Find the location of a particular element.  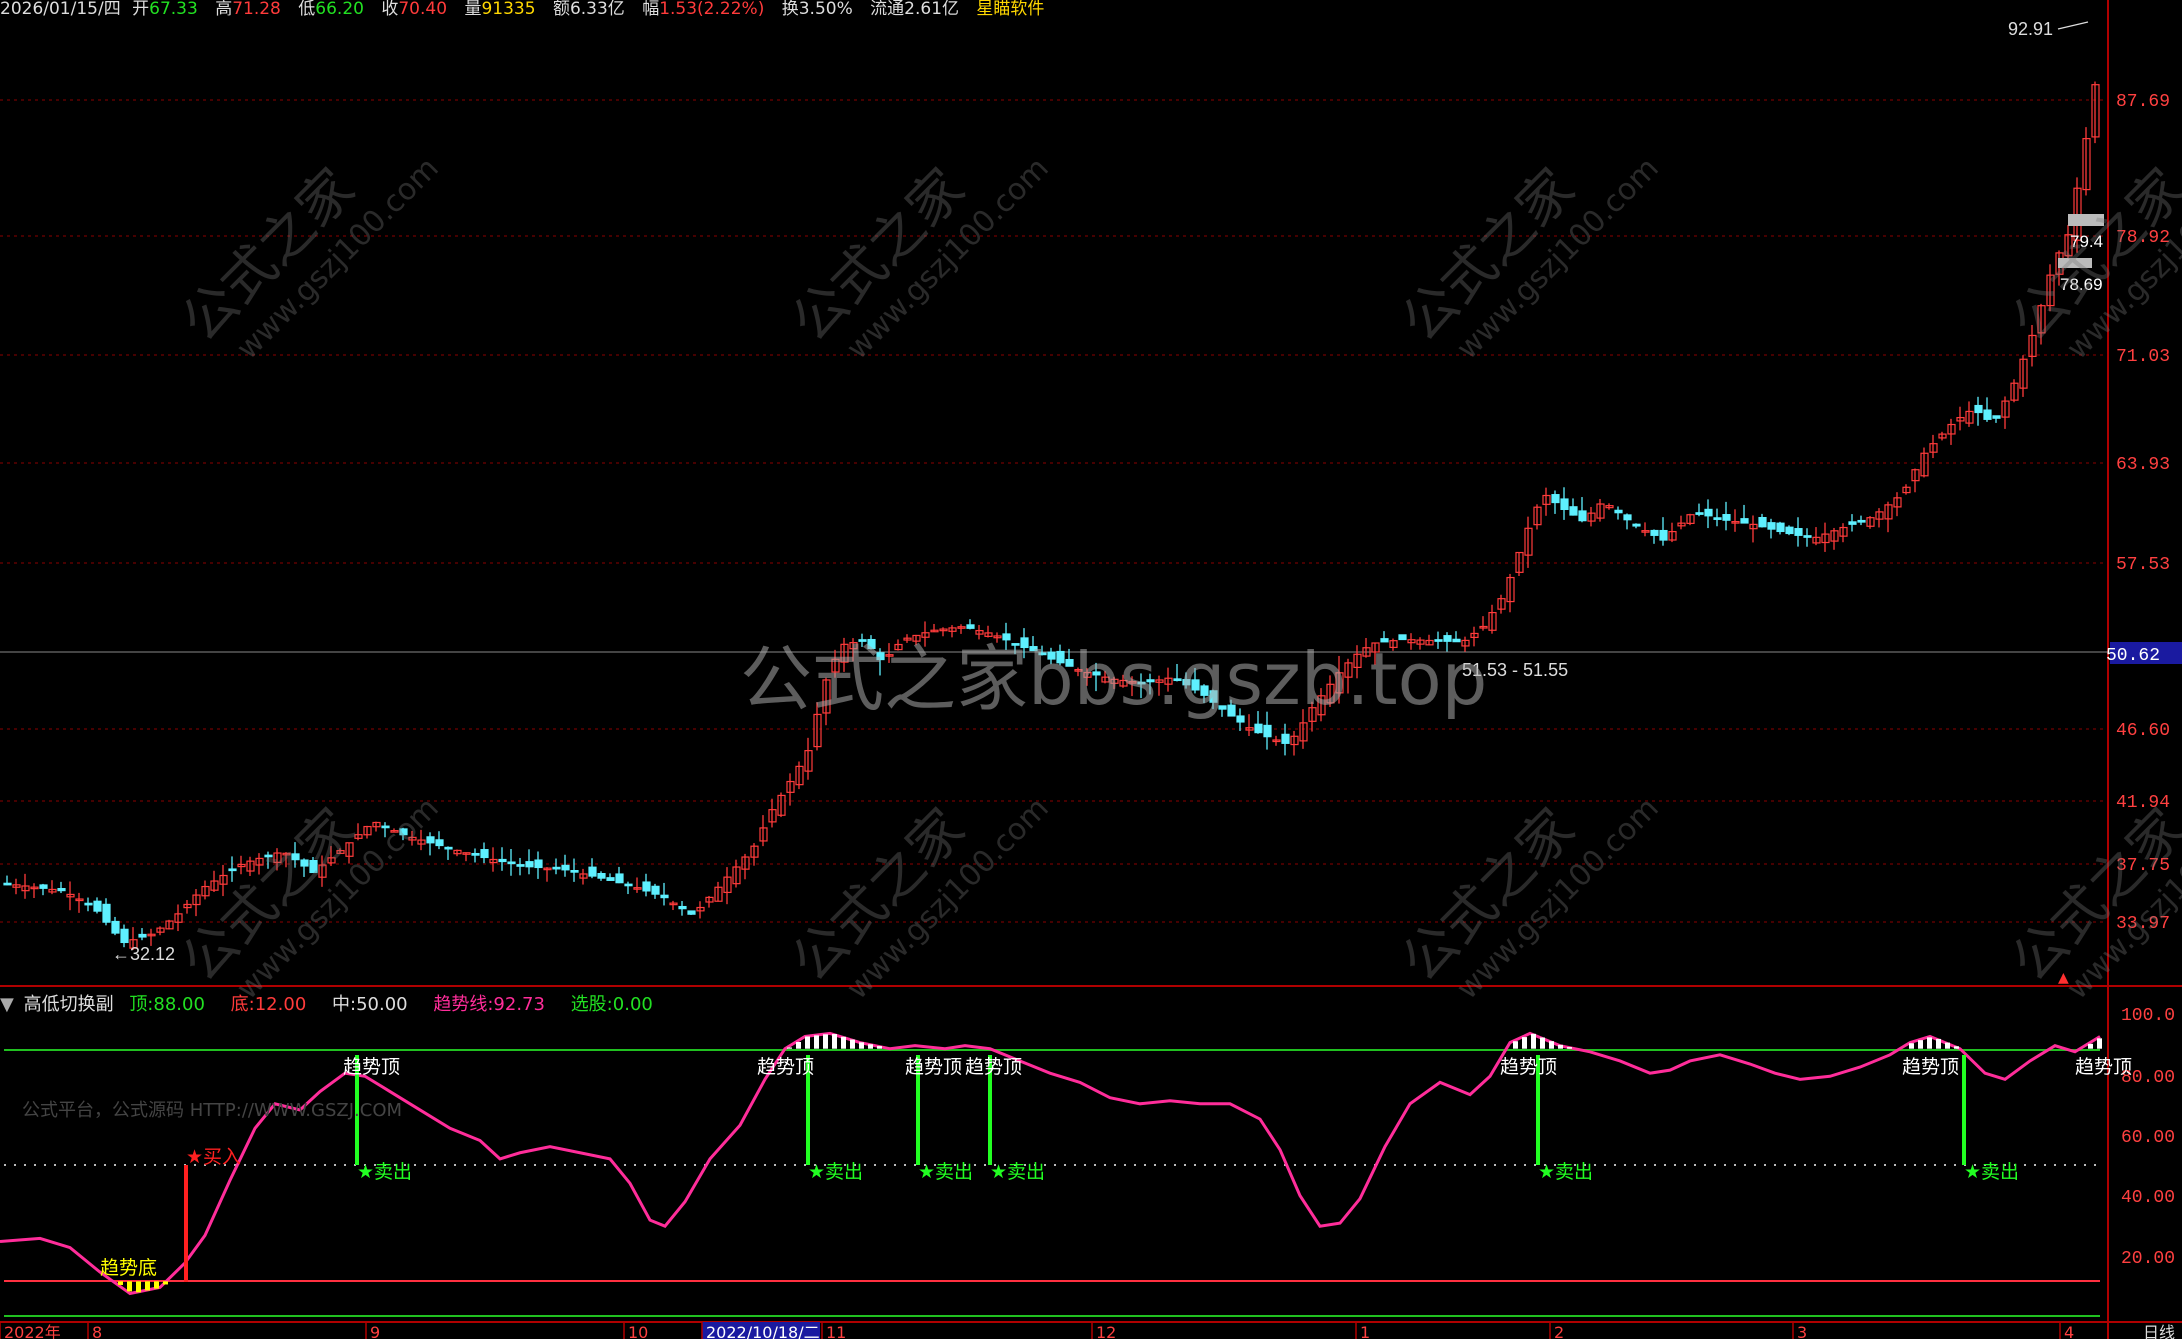

software-name: 星瞄软件 is located at coordinates (1010, 9).